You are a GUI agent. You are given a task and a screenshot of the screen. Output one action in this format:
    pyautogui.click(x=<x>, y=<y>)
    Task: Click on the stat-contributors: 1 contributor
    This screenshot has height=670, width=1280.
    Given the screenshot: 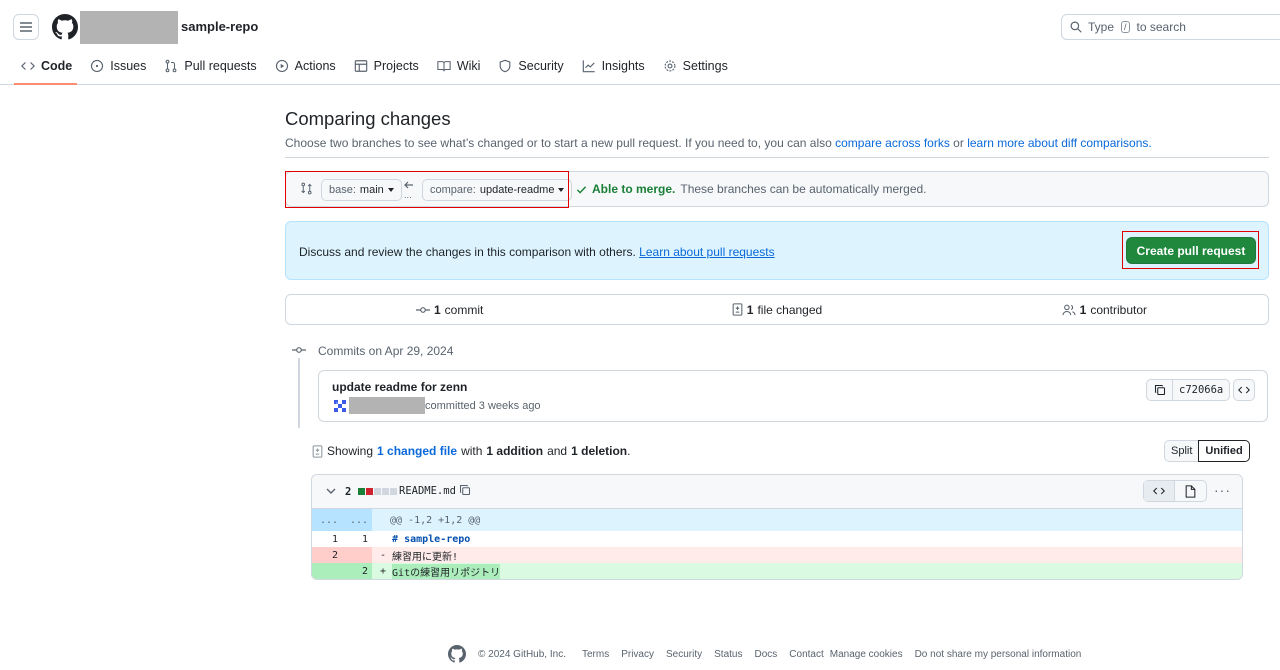 What is the action you would take?
    pyautogui.click(x=1104, y=309)
    